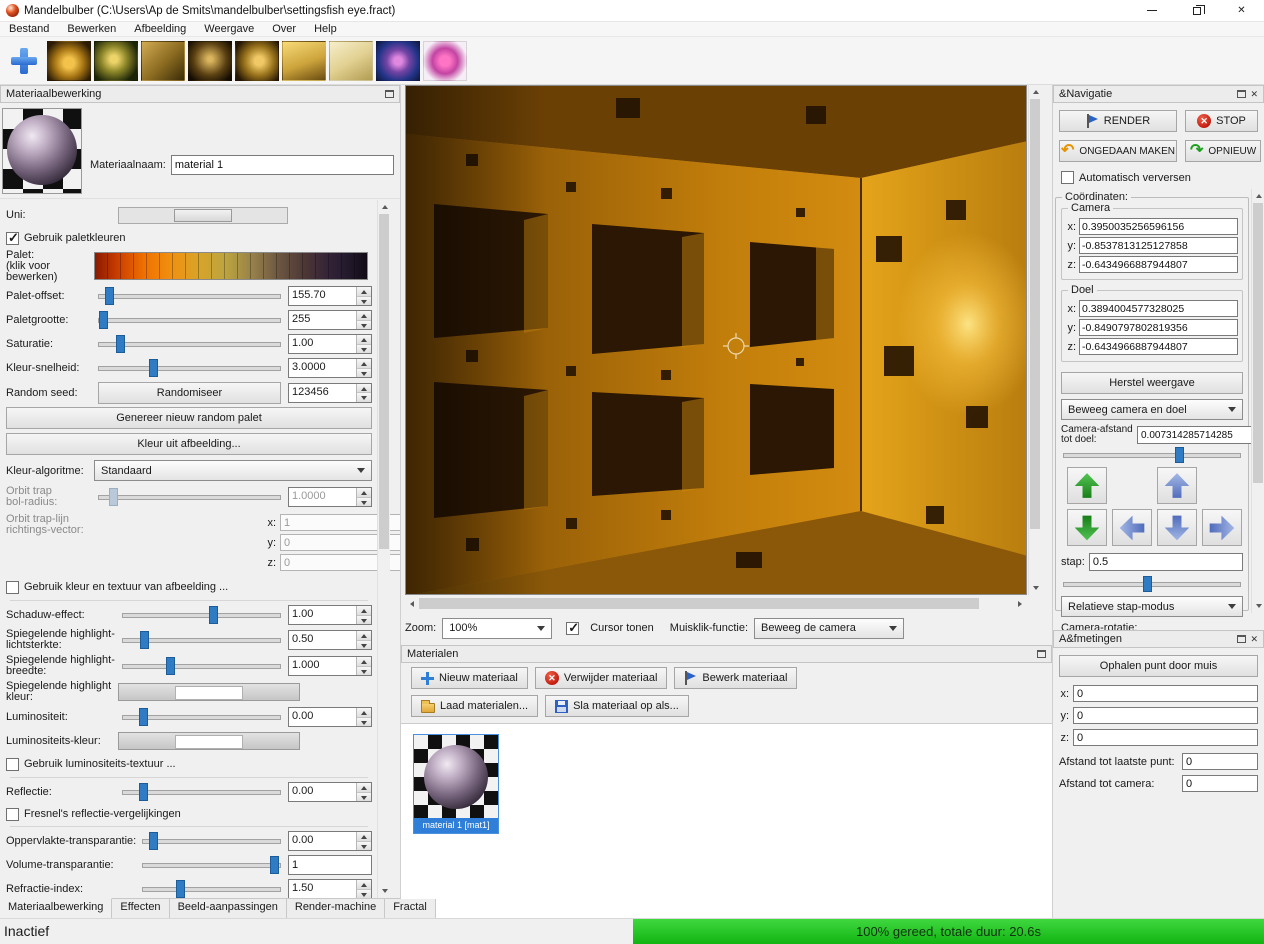 The height and width of the screenshot is (944, 1264). Describe the element at coordinates (716, 603) in the screenshot. I see `viewport-hscrollbar` at that location.